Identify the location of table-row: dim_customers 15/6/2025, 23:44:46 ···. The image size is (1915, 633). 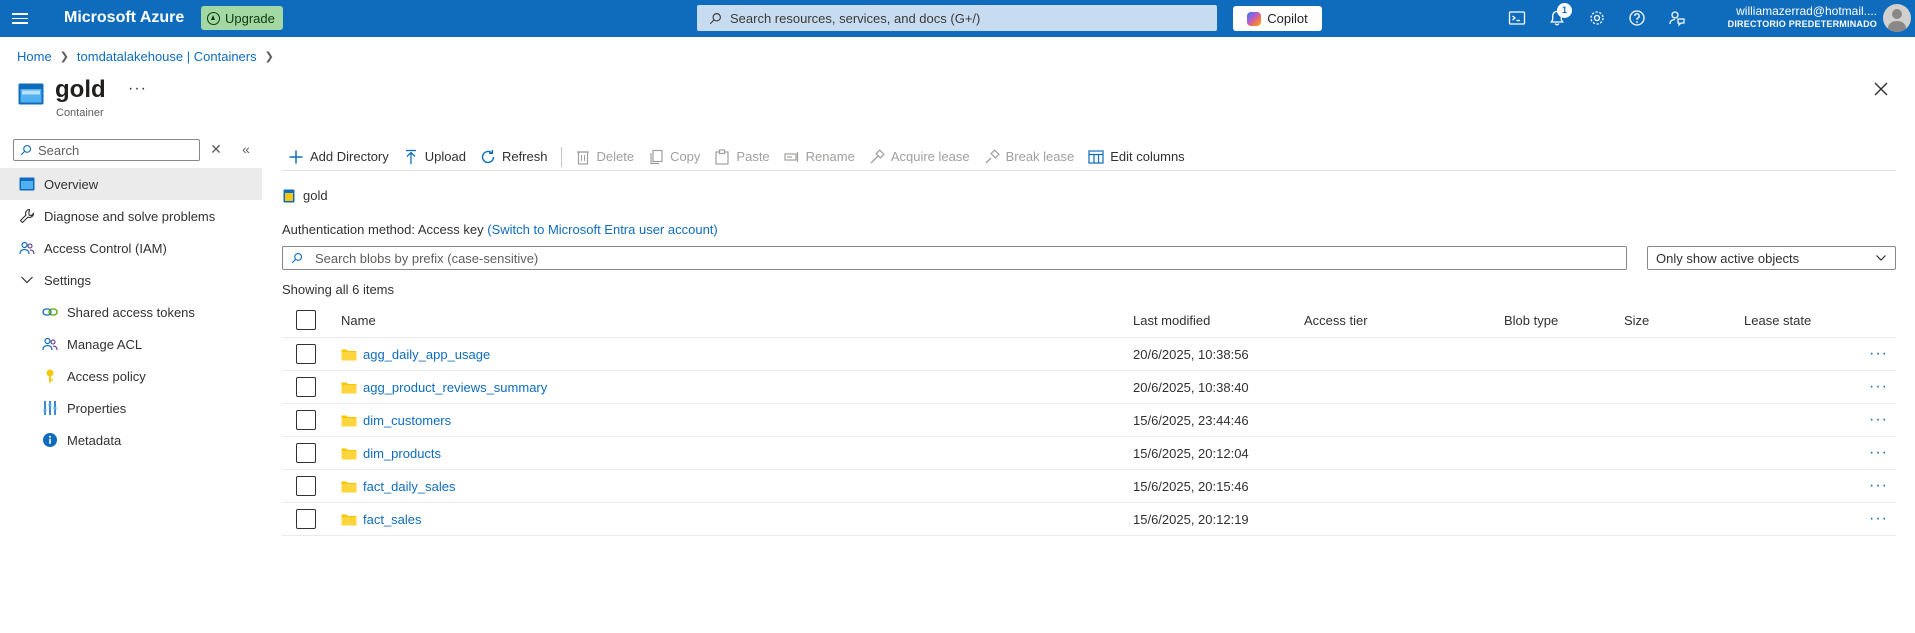
(1089, 420).